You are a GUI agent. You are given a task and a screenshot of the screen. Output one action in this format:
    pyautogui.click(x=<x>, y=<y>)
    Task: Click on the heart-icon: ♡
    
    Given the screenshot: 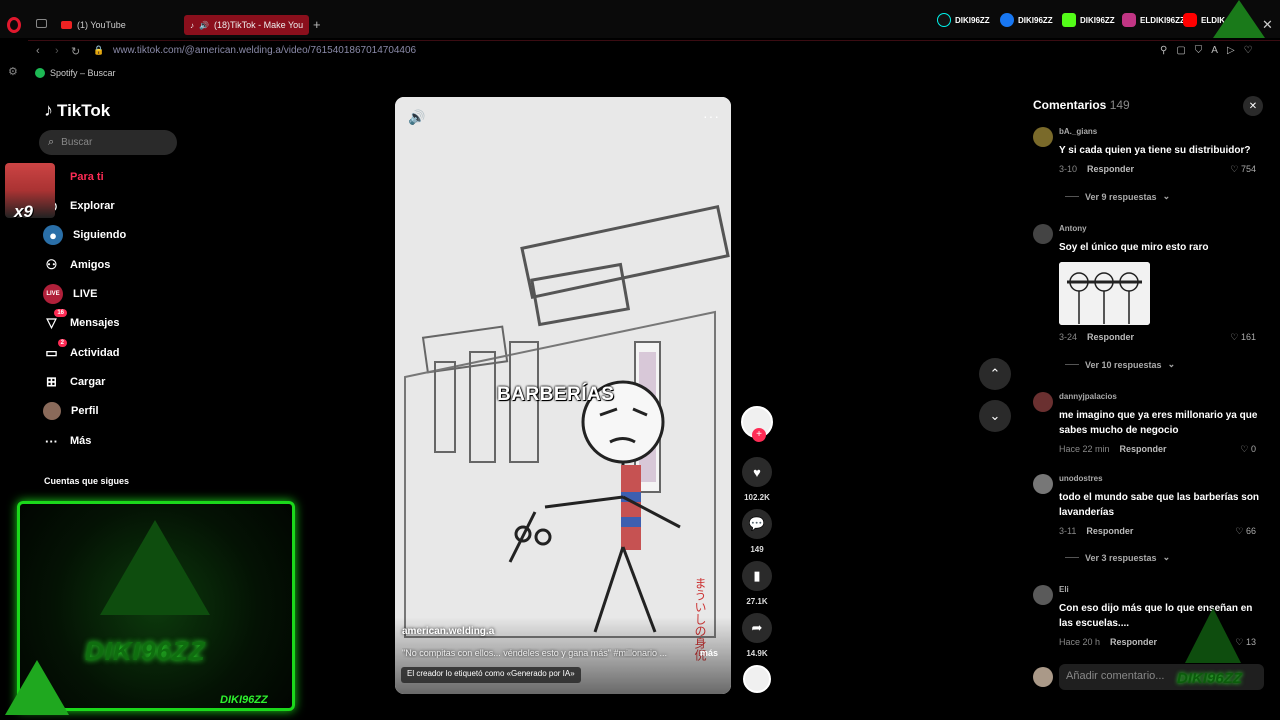 What is the action you would take?
    pyautogui.click(x=1248, y=50)
    